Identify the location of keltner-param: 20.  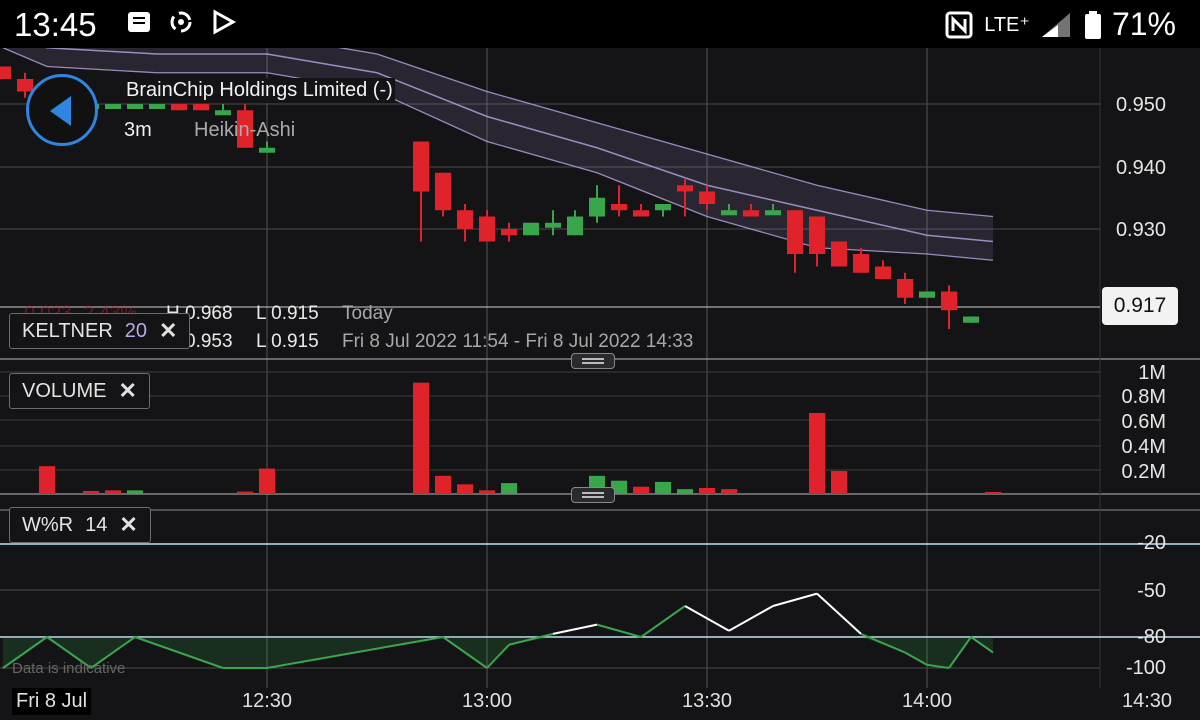
(136, 330).